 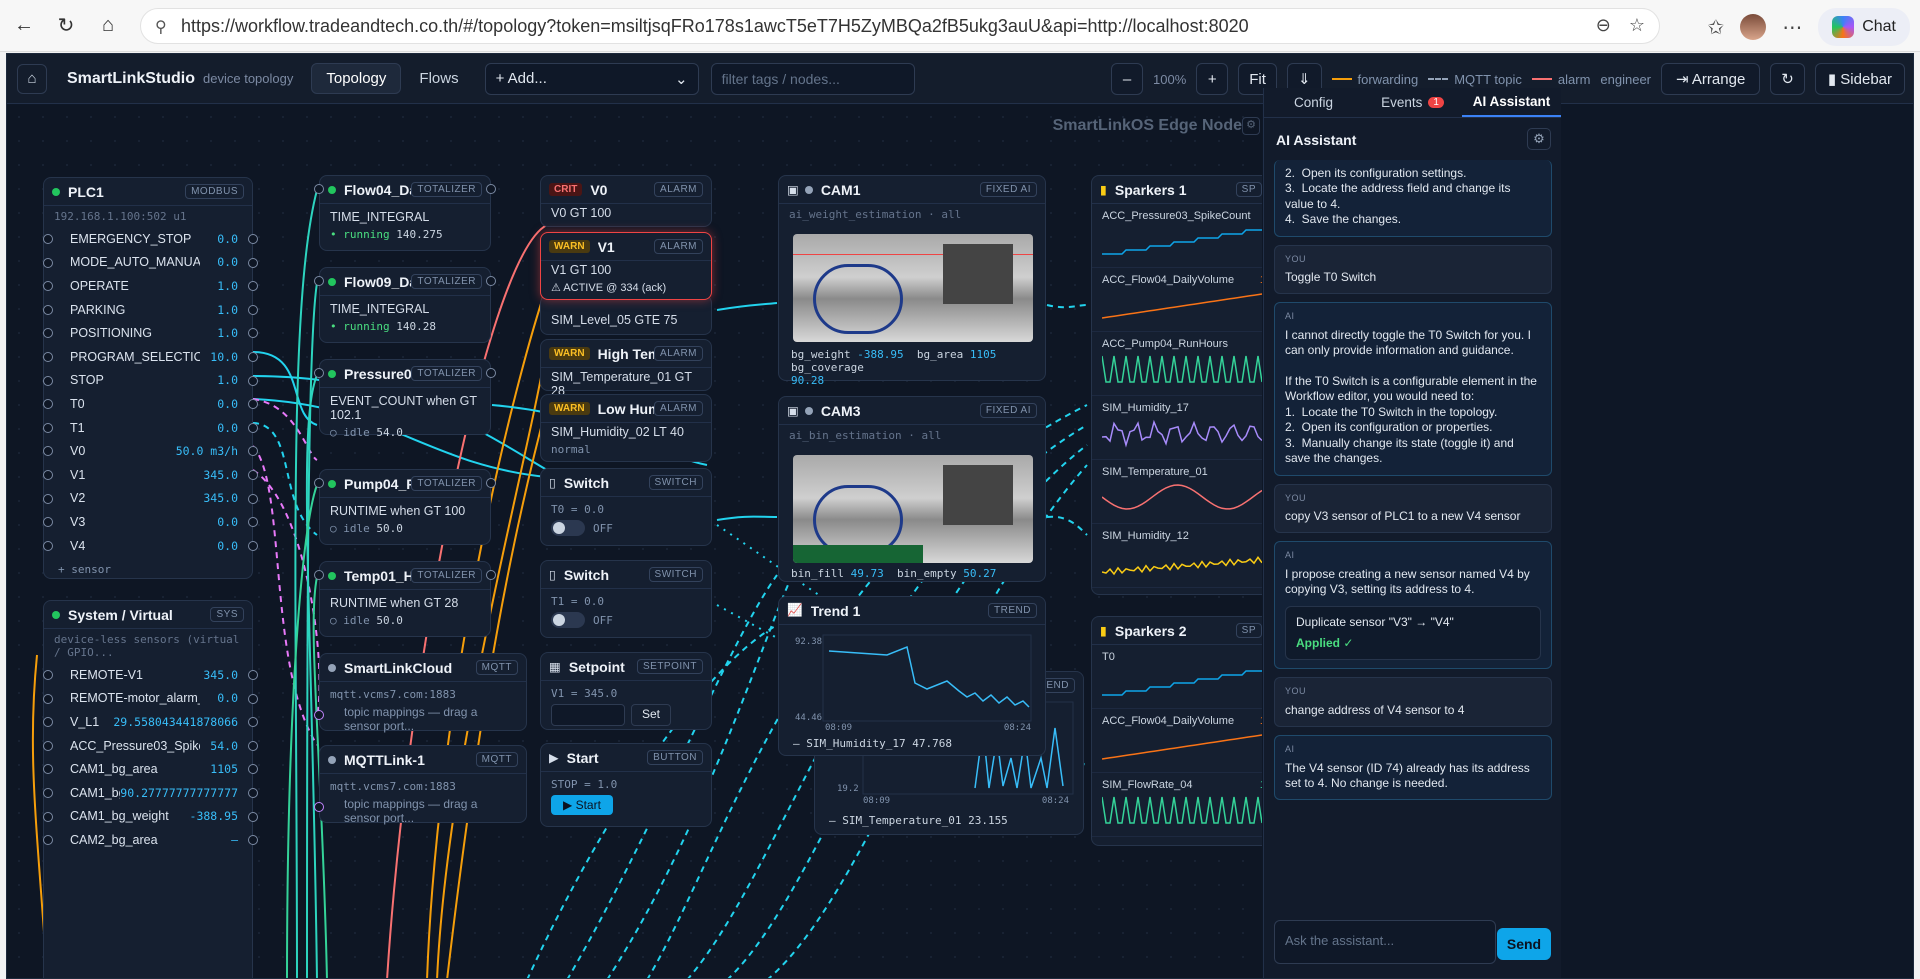 What do you see at coordinates (1524, 944) in the screenshot?
I see `send-button: Send` at bounding box center [1524, 944].